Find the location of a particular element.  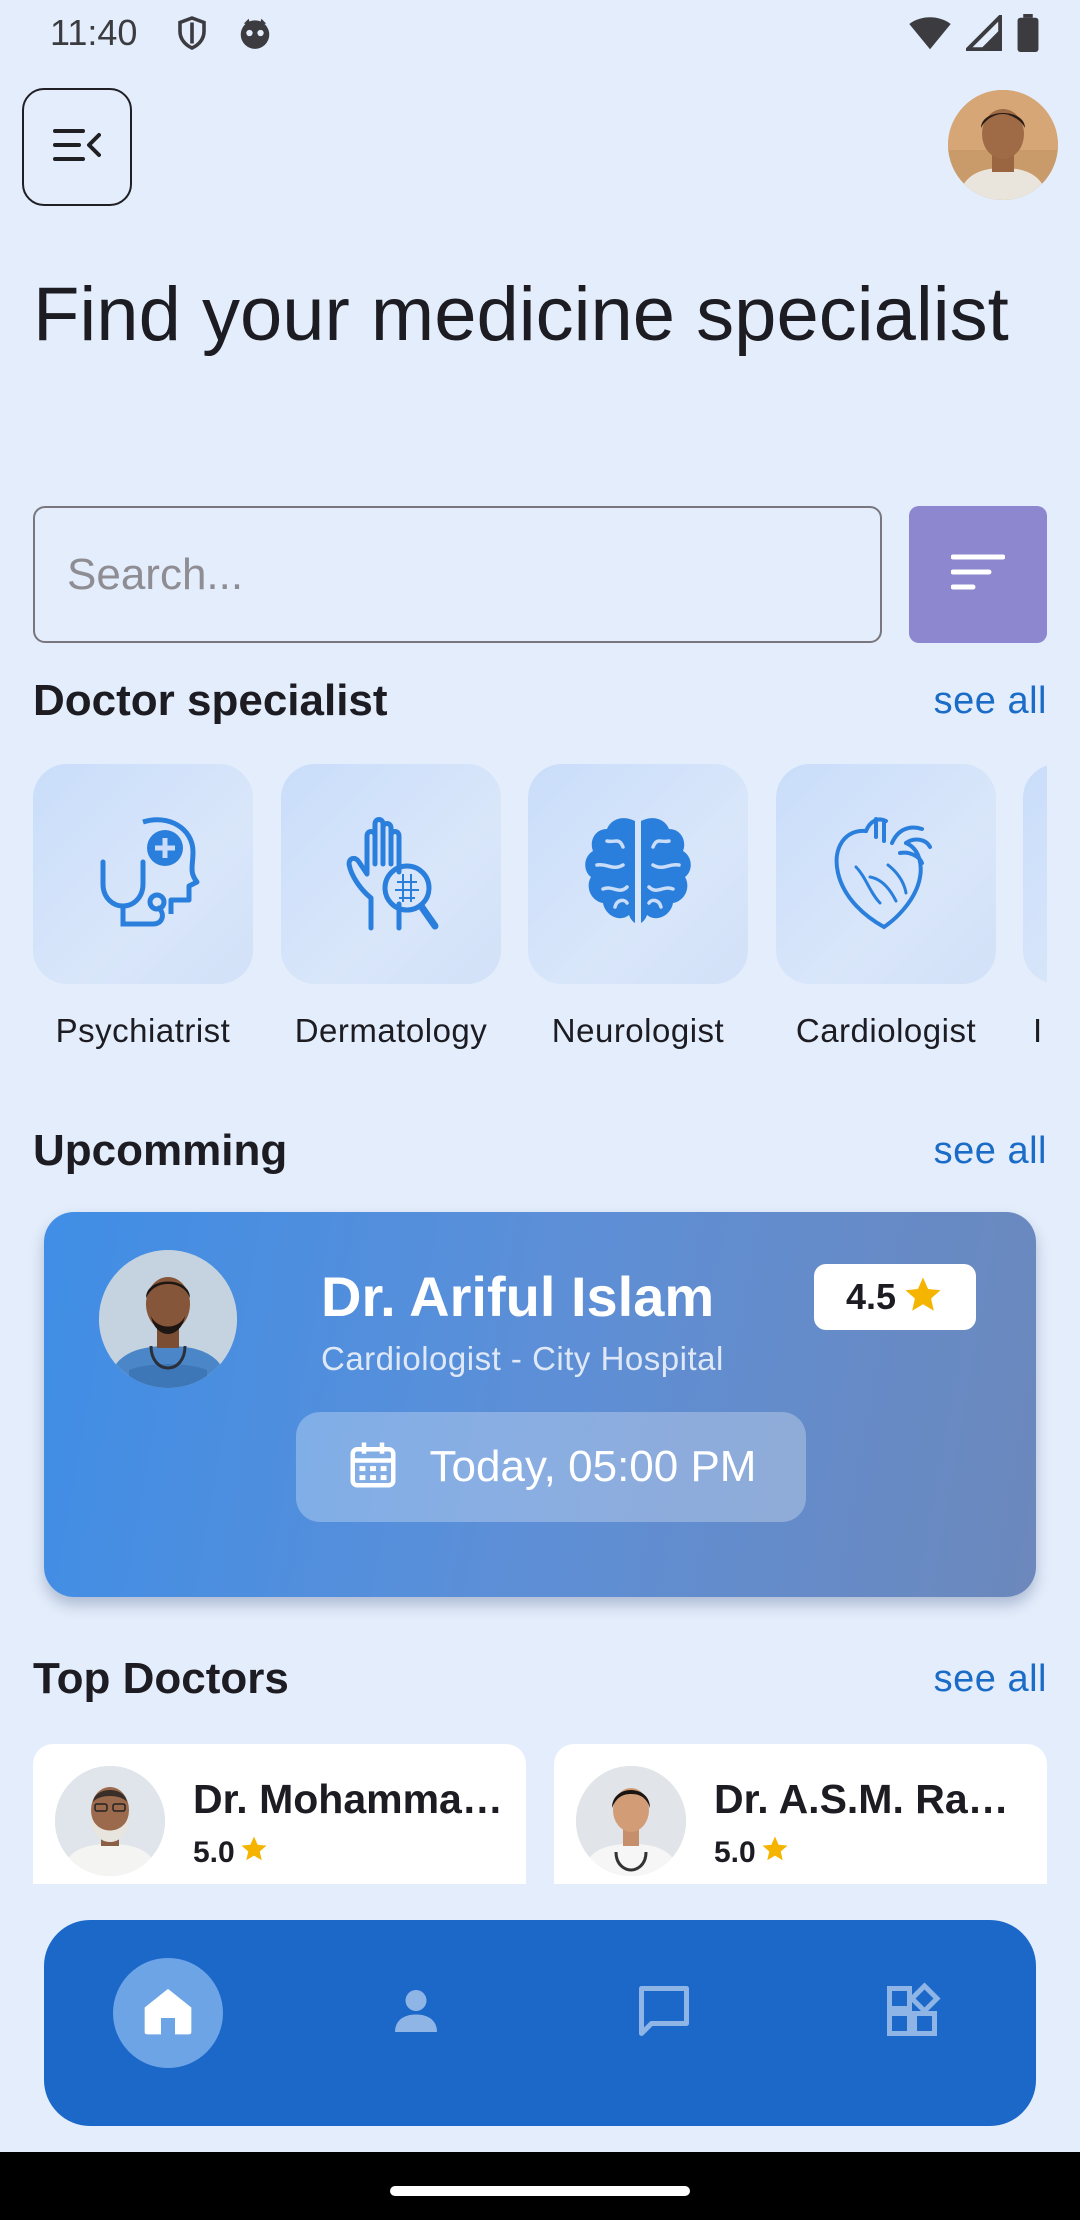

doctor-specialty: Cardiologist - City Hospital is located at coordinates (522, 1358).